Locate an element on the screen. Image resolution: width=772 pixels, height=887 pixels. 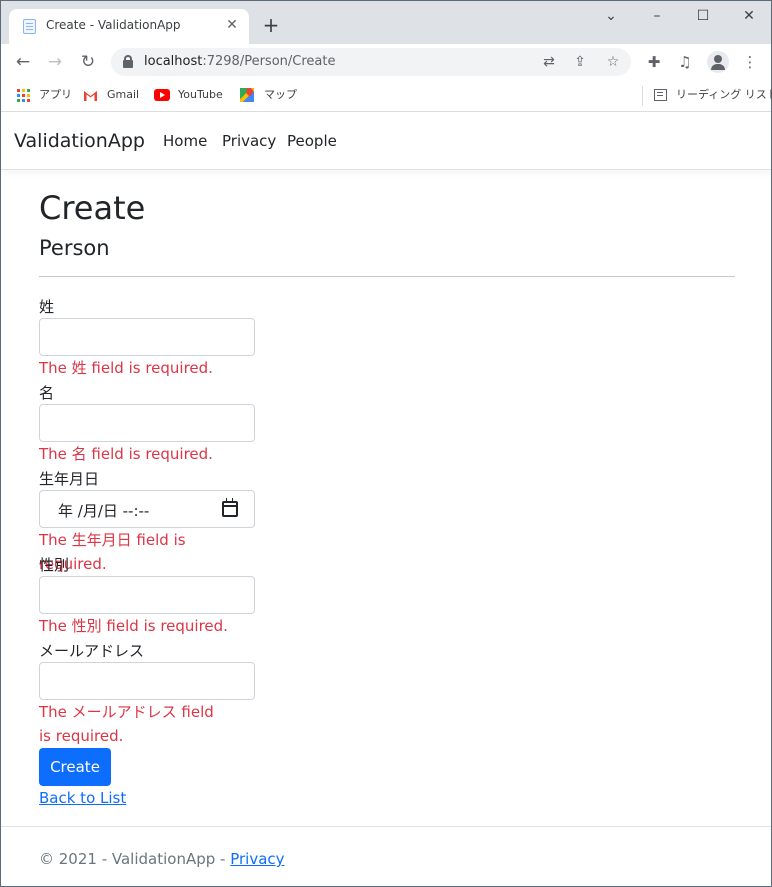
tab-close-icon: ✕ is located at coordinates (232, 25).